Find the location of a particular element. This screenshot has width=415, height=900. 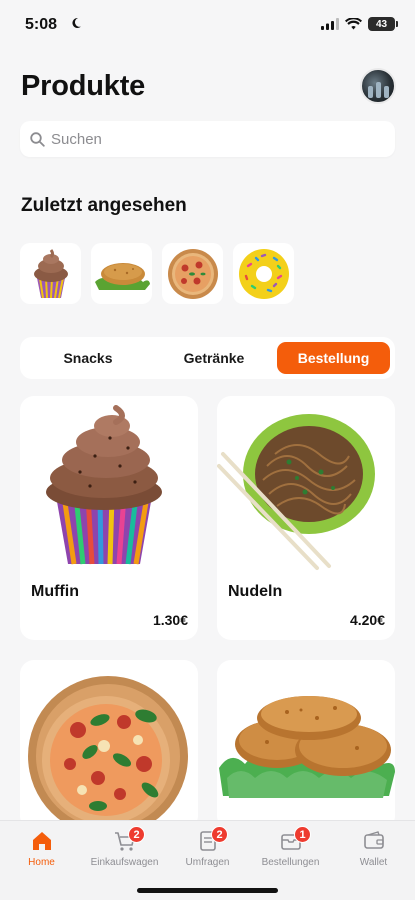

recently-viewed-list is located at coordinates (157, 273).